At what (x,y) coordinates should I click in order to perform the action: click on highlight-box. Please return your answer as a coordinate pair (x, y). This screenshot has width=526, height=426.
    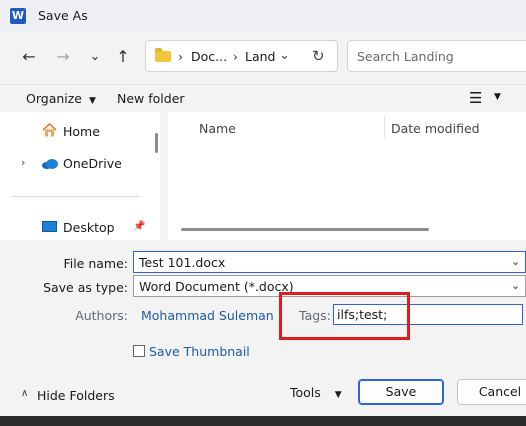
    Looking at the image, I should click on (344, 316).